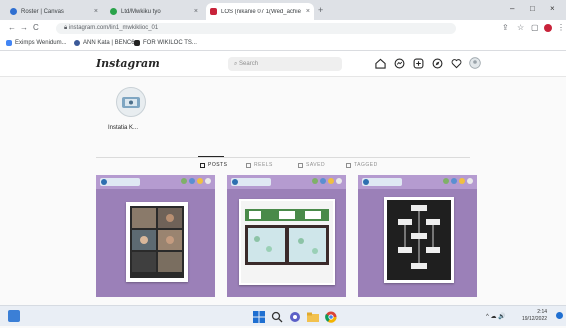  What do you see at coordinates (366, 165) in the screenshot?
I see `tab-label: TAGGED` at bounding box center [366, 165].